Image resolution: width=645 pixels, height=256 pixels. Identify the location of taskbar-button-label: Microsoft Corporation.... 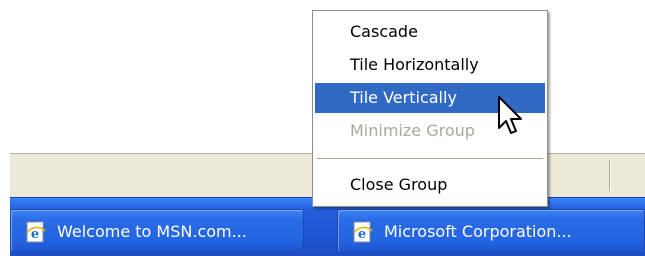
(478, 231).